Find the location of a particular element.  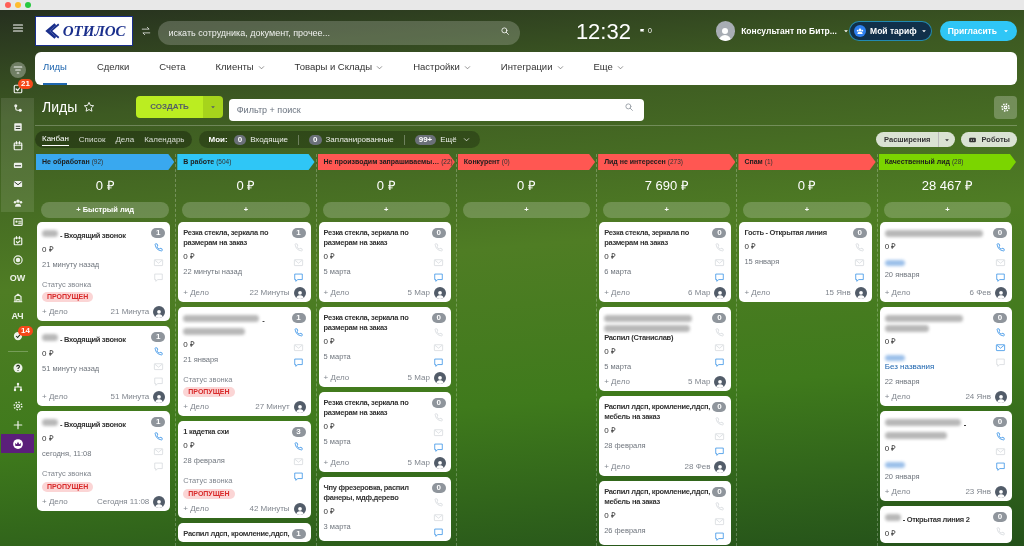

crown-icon is located at coordinates (17, 443).